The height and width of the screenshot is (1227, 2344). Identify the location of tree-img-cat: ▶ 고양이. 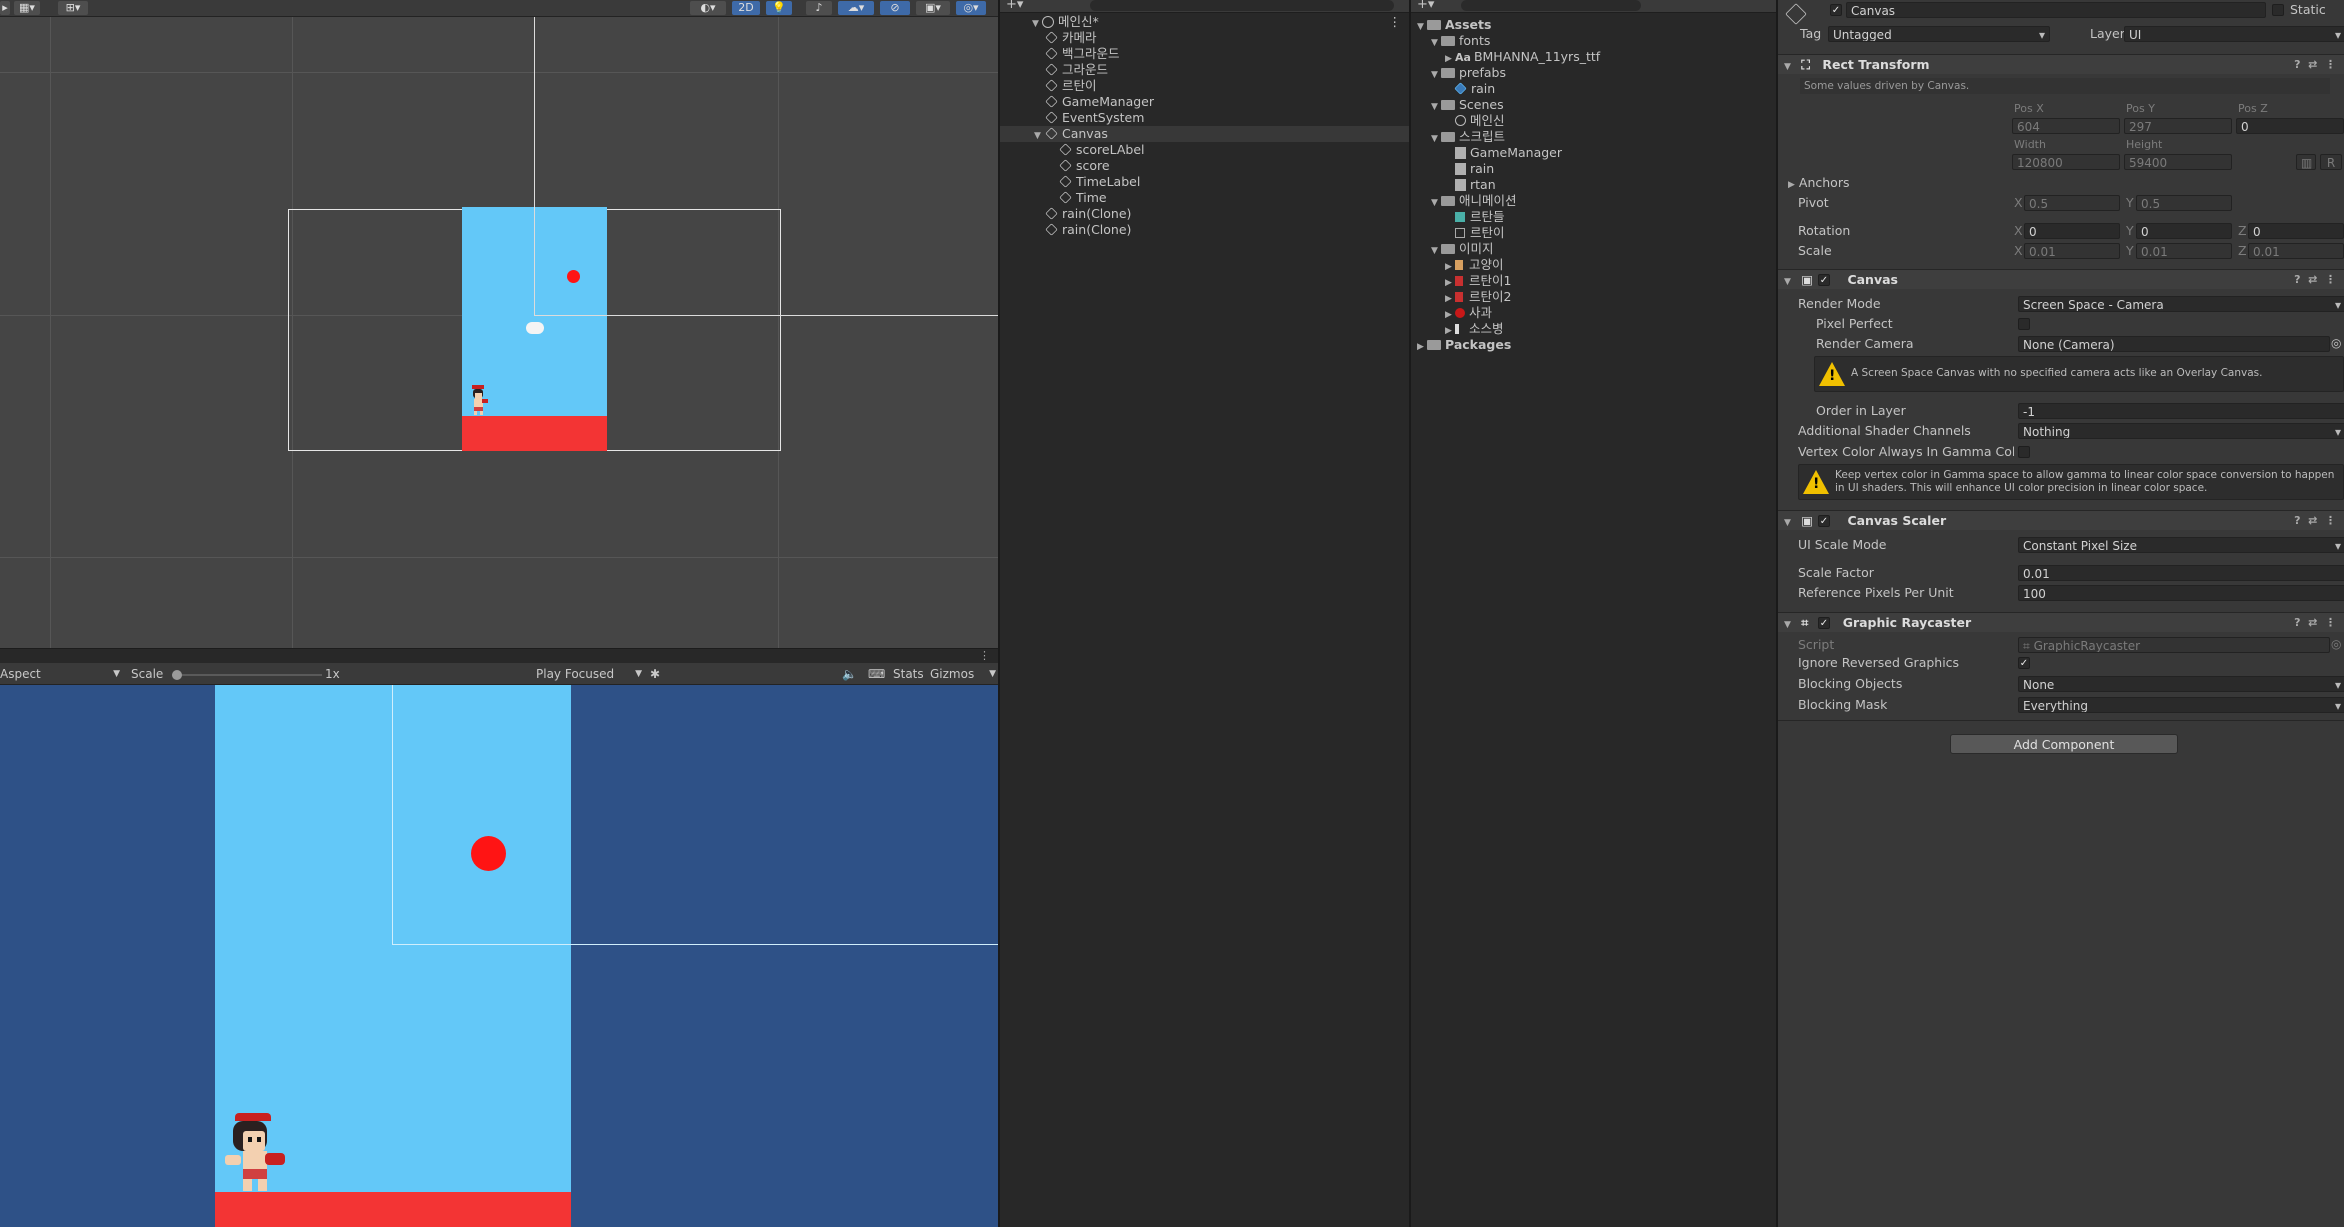
(1593, 265).